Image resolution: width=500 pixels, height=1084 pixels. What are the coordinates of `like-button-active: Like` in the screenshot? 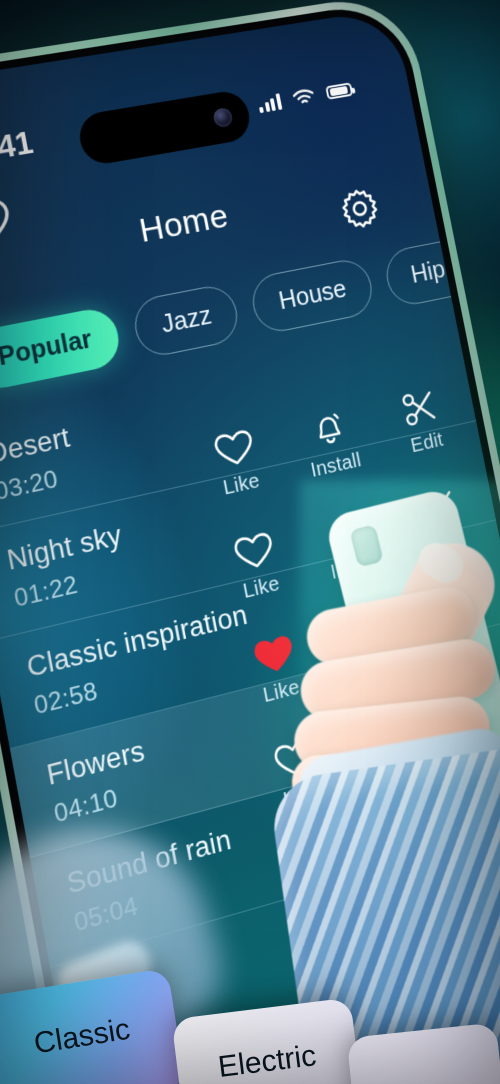 It's located at (277, 669).